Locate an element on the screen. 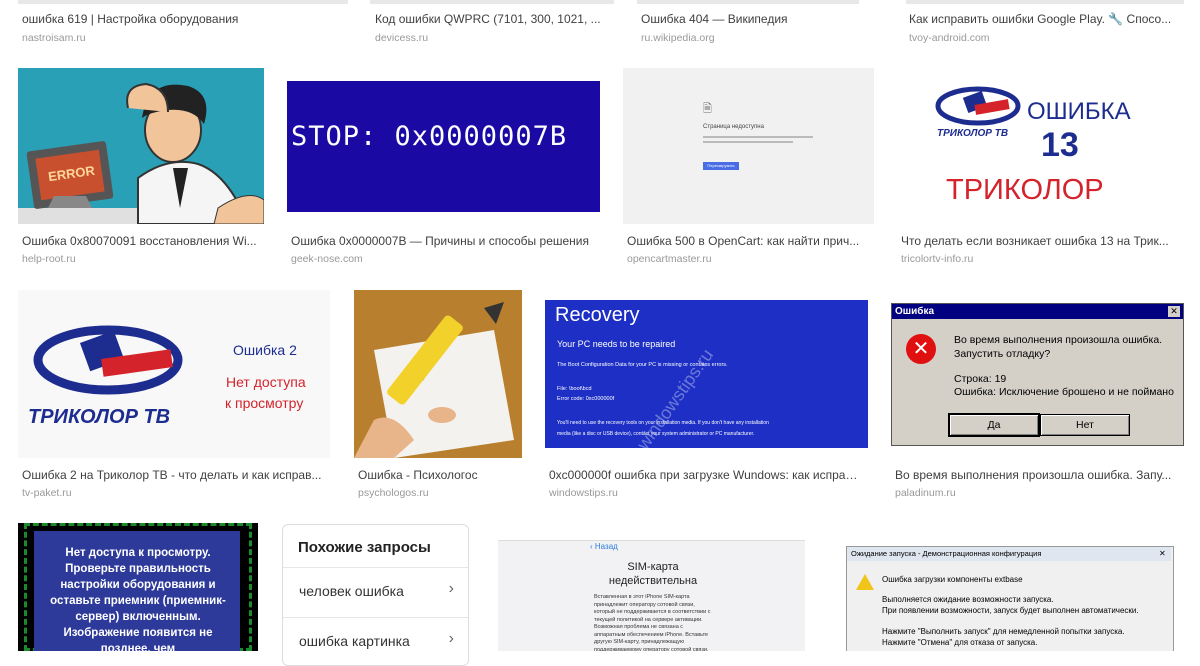 The image size is (1200, 666). related-title: Похожие запросы is located at coordinates (364, 547).